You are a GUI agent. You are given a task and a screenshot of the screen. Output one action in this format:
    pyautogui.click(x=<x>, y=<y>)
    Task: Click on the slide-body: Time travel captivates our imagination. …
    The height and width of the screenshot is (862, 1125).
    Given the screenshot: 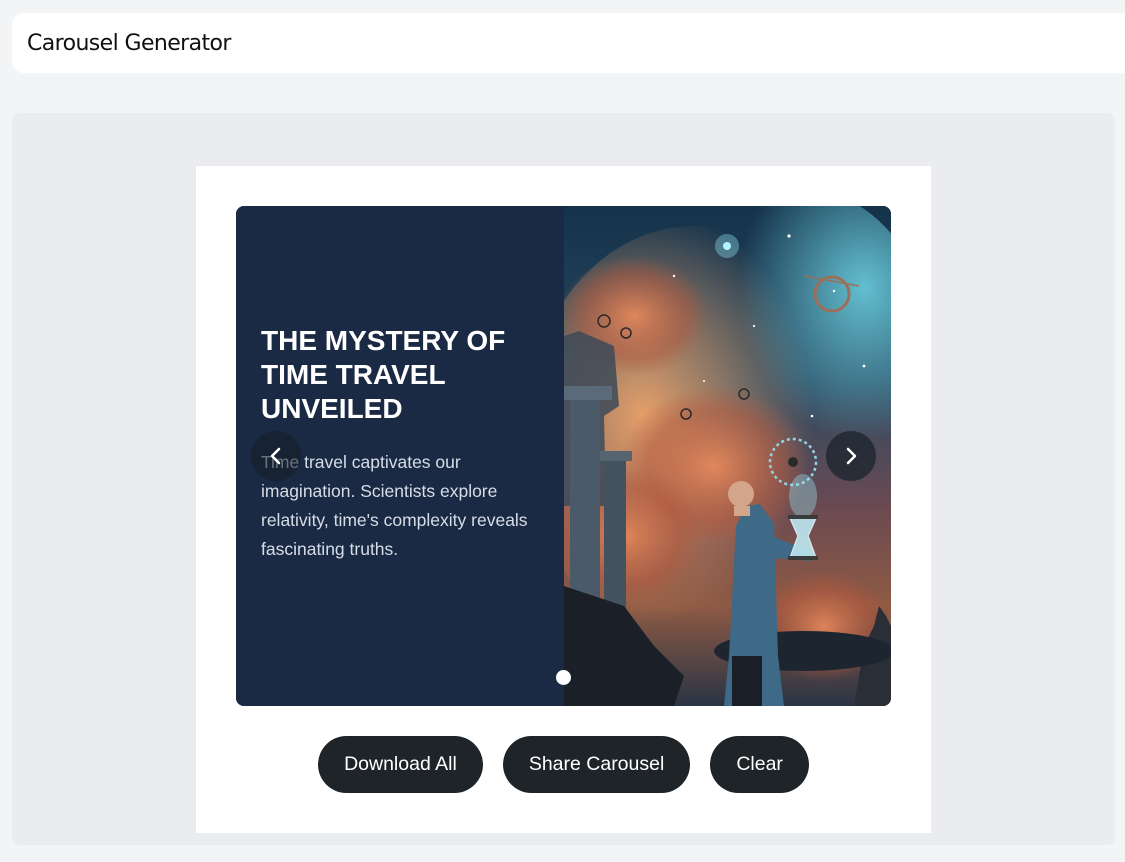 What is the action you would take?
    pyautogui.click(x=394, y=505)
    